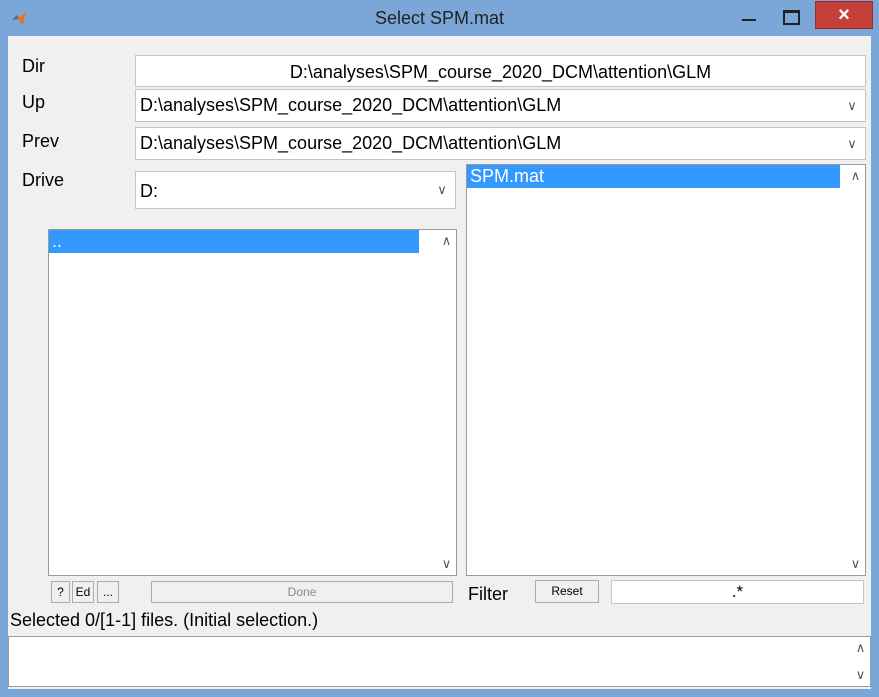 This screenshot has width=879, height=697. I want to click on drive-dropdown-value: D:, so click(149, 191).